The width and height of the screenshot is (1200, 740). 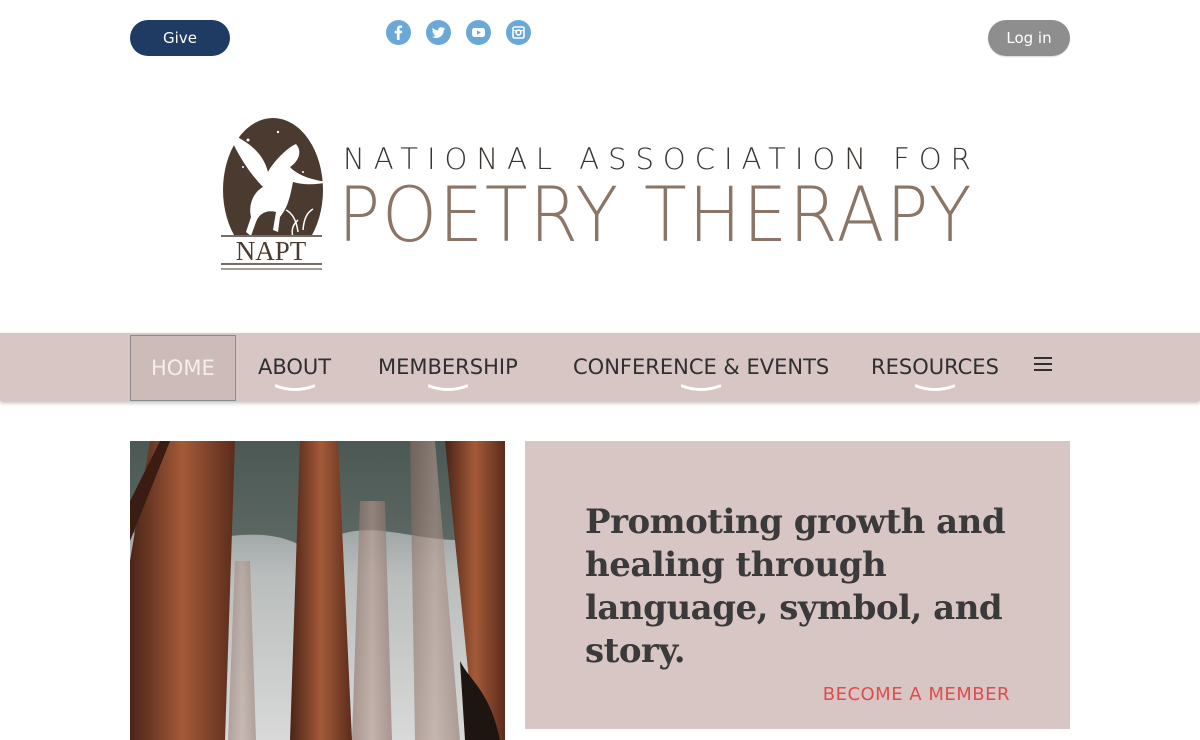 I want to click on nav-item-conference-events: CONFERENCE & EVENTS, so click(x=701, y=367).